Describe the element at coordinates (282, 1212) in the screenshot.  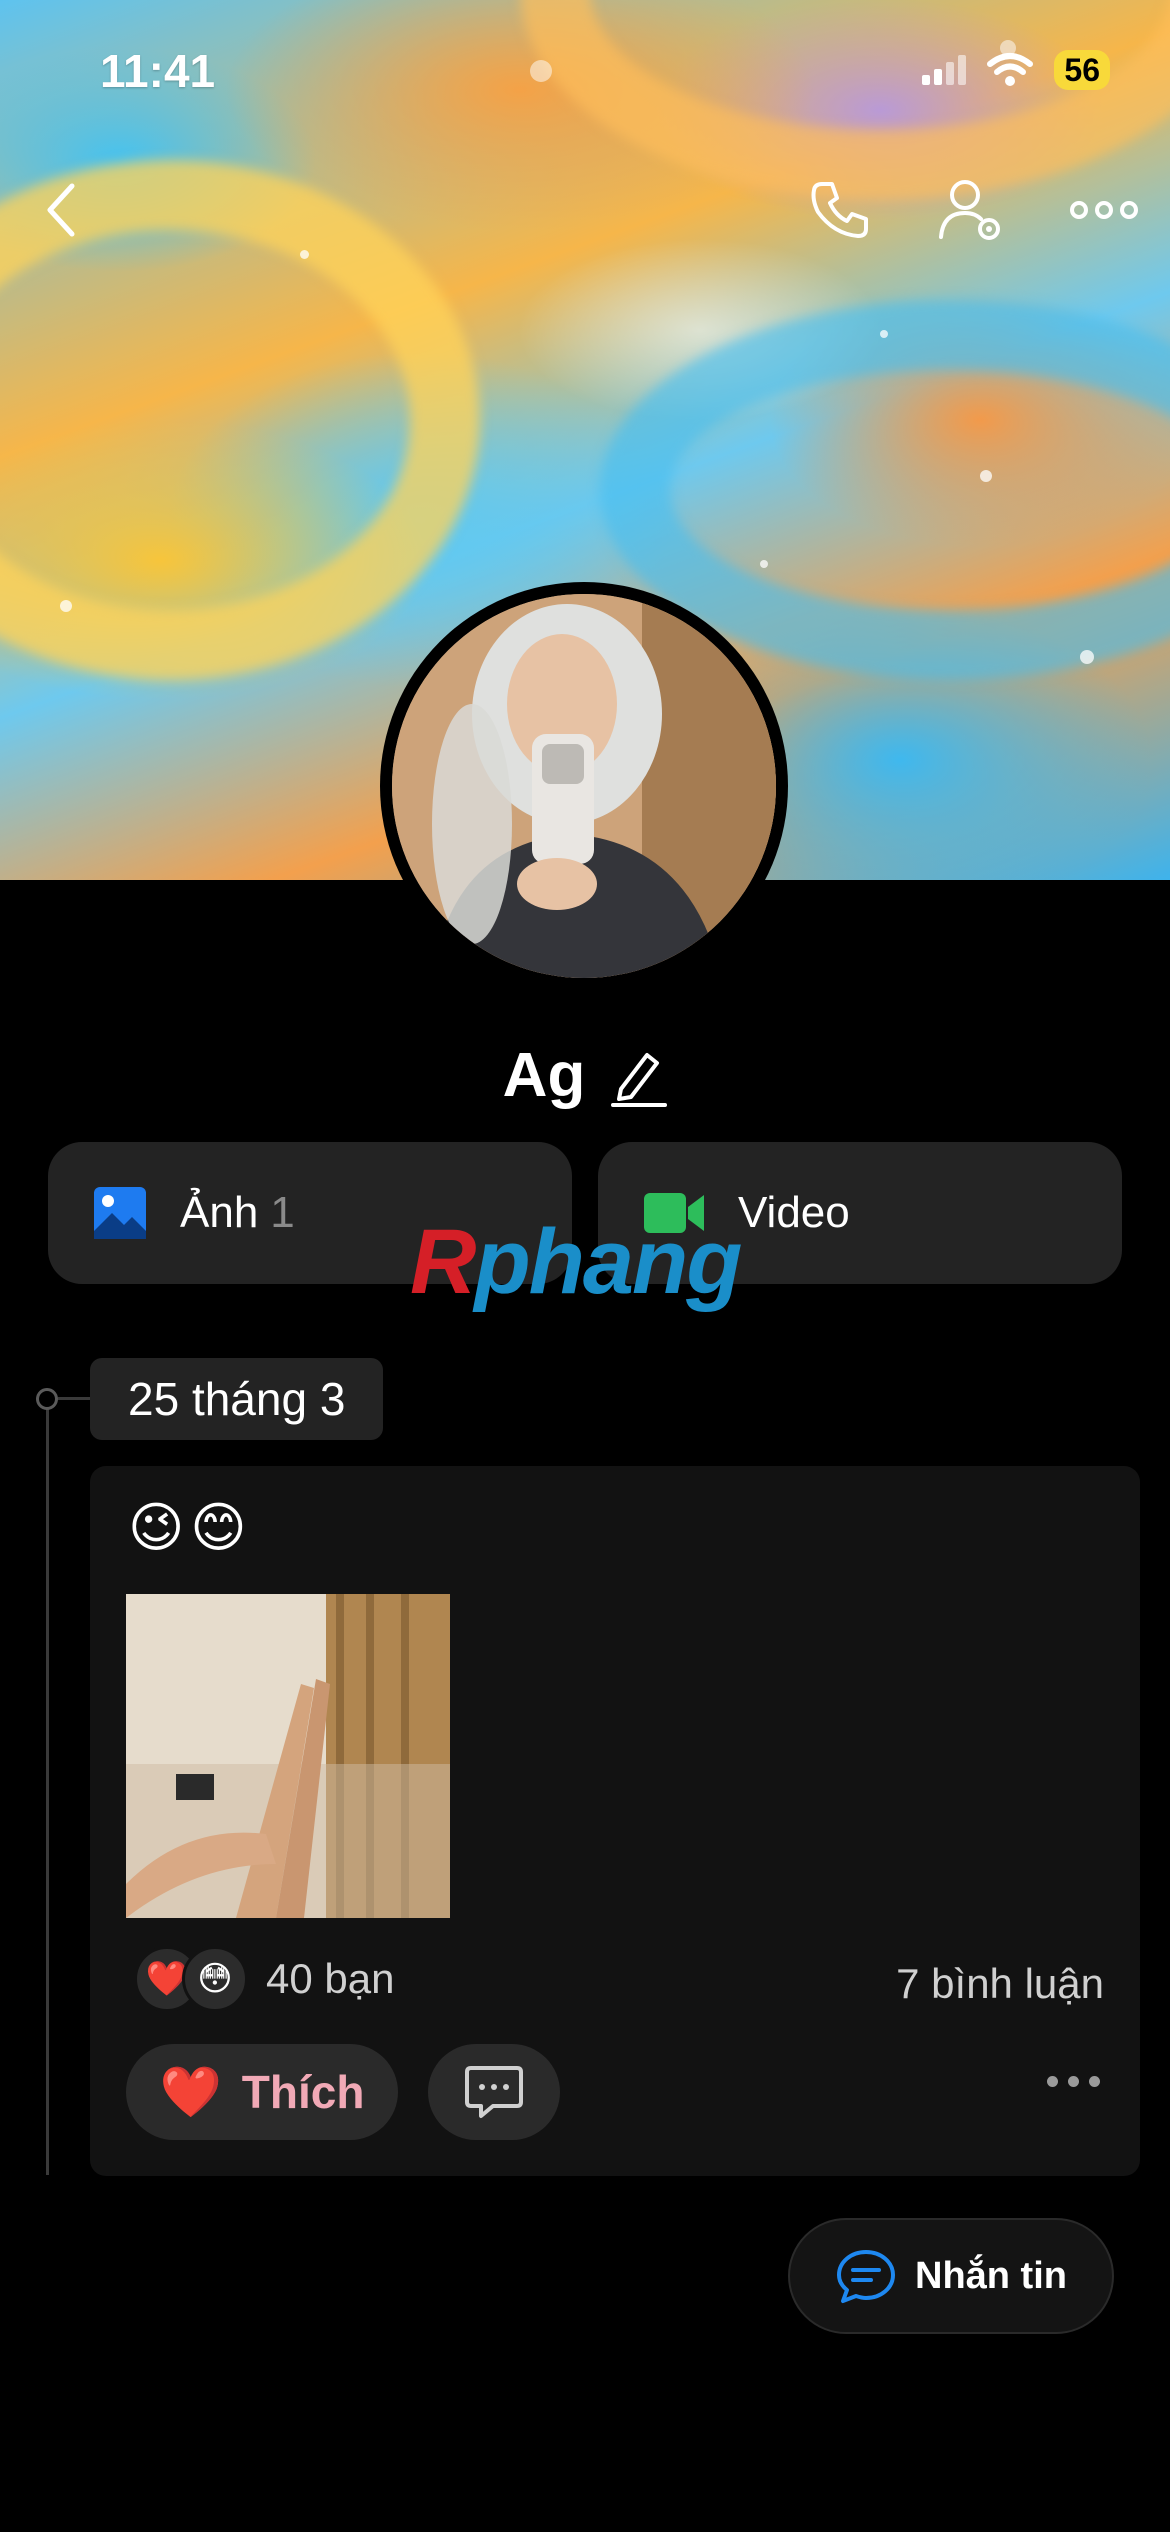
I see `photos-count: 1` at that location.